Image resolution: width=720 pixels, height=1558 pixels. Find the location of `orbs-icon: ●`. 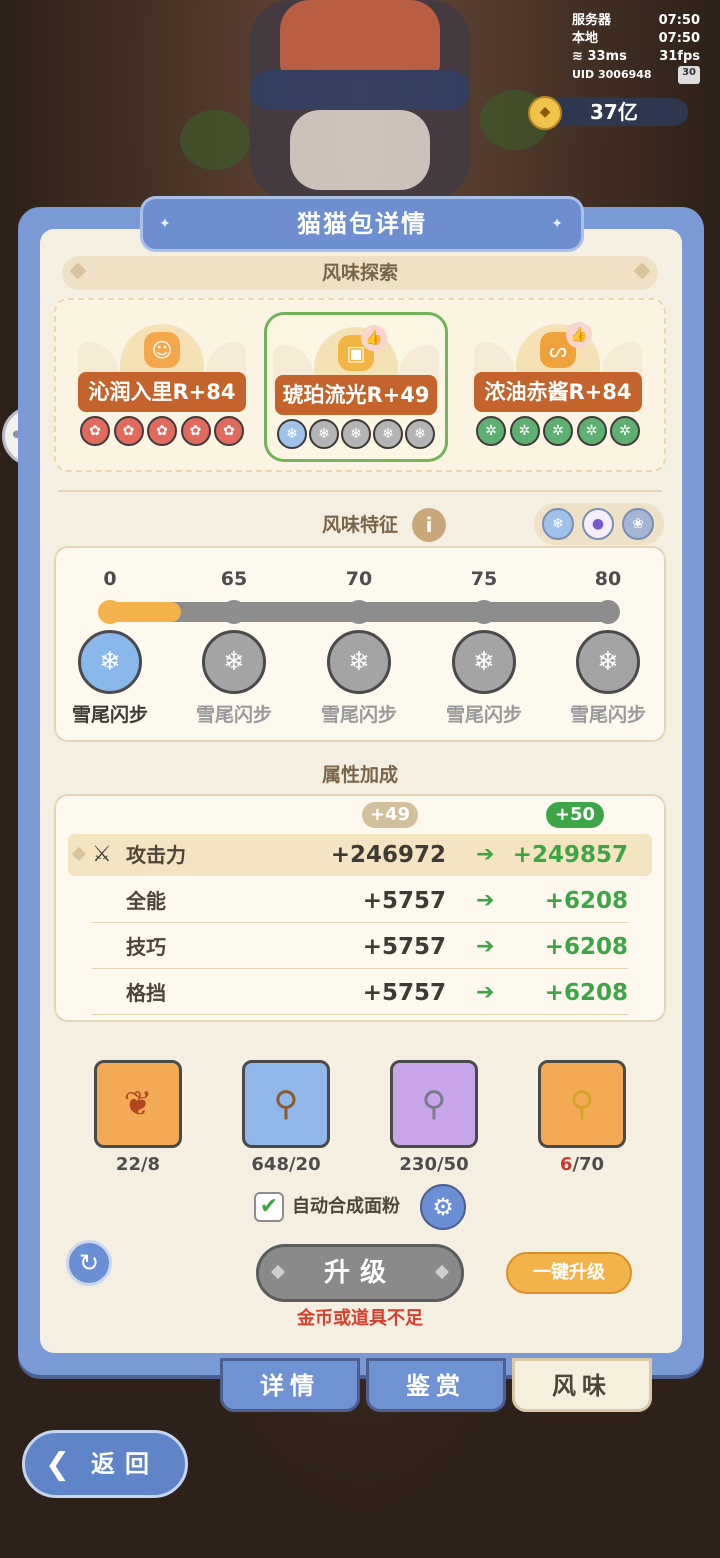

orbs-icon: ● is located at coordinates (598, 524).